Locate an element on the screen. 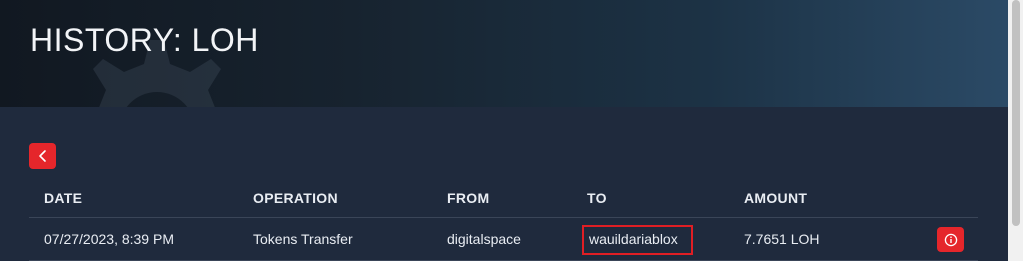  column-header-from: FROM is located at coordinates (468, 197).